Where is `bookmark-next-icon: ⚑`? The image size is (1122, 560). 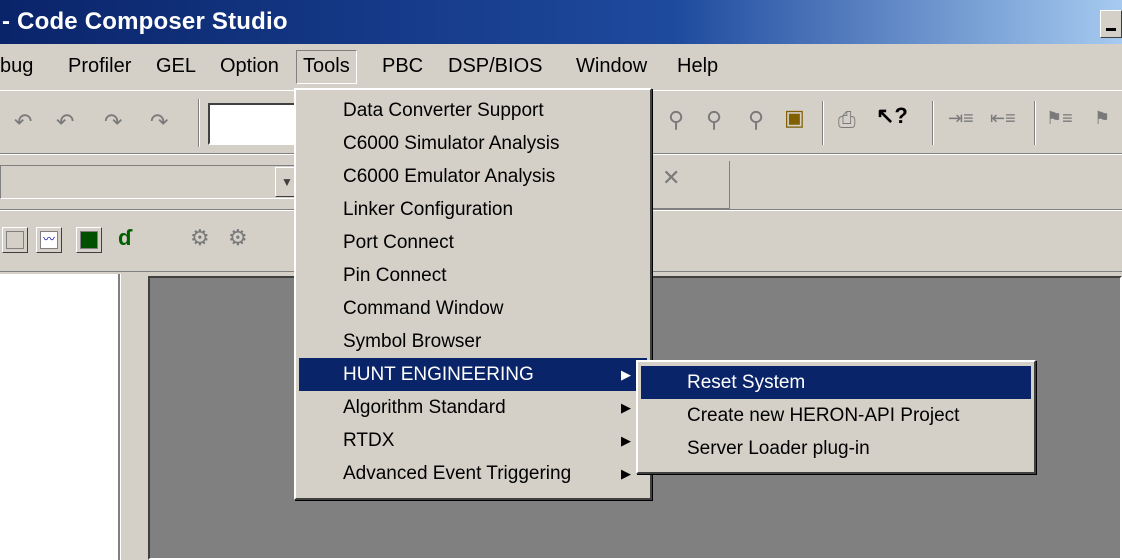 bookmark-next-icon: ⚑ is located at coordinates (1102, 118).